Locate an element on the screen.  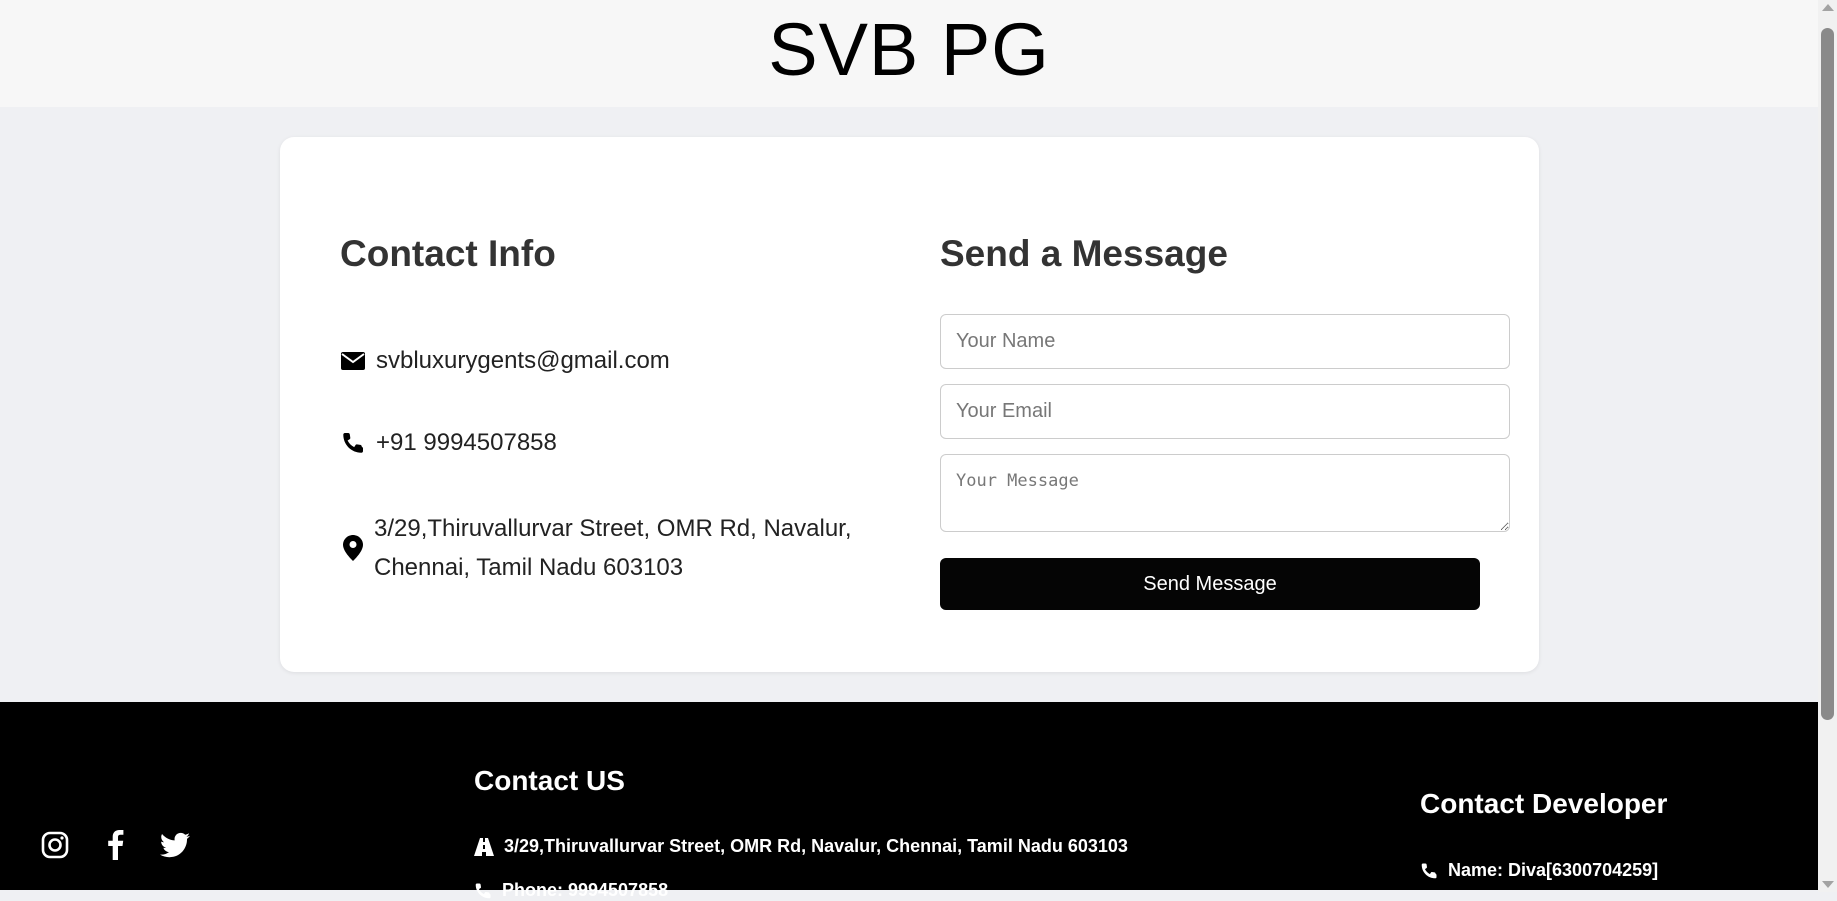
vertical-scrollbar is located at coordinates (1827, 446).